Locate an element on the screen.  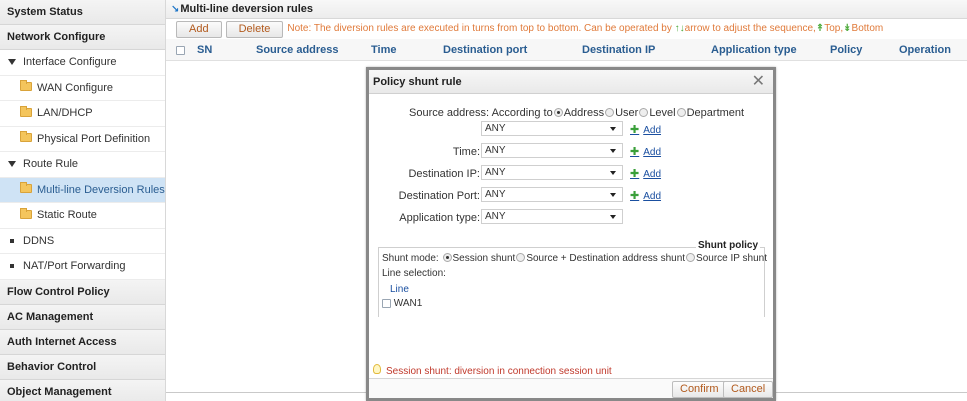
column-policy: Policy is located at coordinates (846, 50).